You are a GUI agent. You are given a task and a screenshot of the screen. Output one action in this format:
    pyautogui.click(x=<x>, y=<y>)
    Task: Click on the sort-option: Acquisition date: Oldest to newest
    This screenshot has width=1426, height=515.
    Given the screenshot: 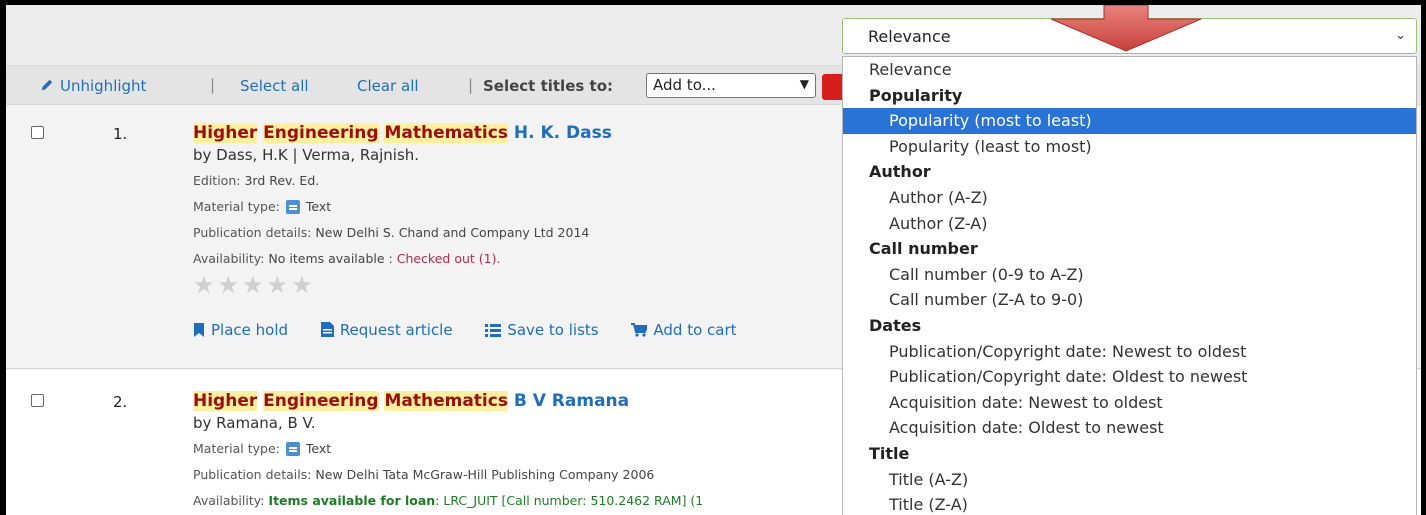 What is the action you would take?
    pyautogui.click(x=1129, y=428)
    